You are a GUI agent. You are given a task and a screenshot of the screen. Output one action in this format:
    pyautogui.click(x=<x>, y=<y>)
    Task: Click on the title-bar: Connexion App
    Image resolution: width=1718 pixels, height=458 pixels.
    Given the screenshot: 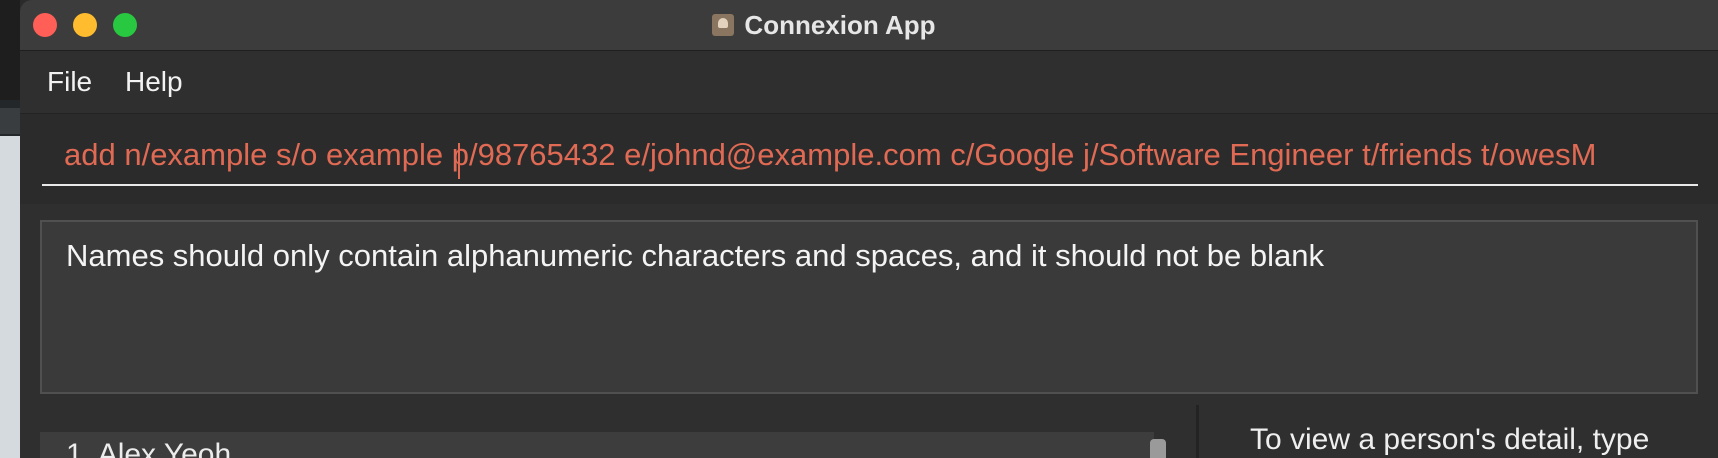 What is the action you would take?
    pyautogui.click(x=869, y=25)
    